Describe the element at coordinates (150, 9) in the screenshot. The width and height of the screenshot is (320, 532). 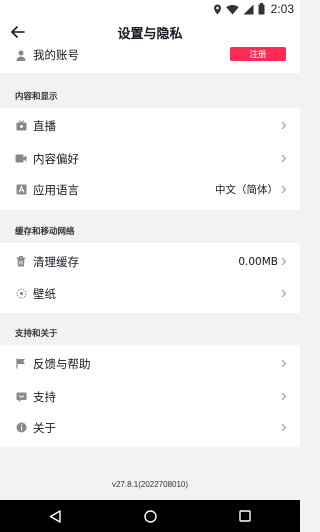
I see `status-bar: 2:03` at that location.